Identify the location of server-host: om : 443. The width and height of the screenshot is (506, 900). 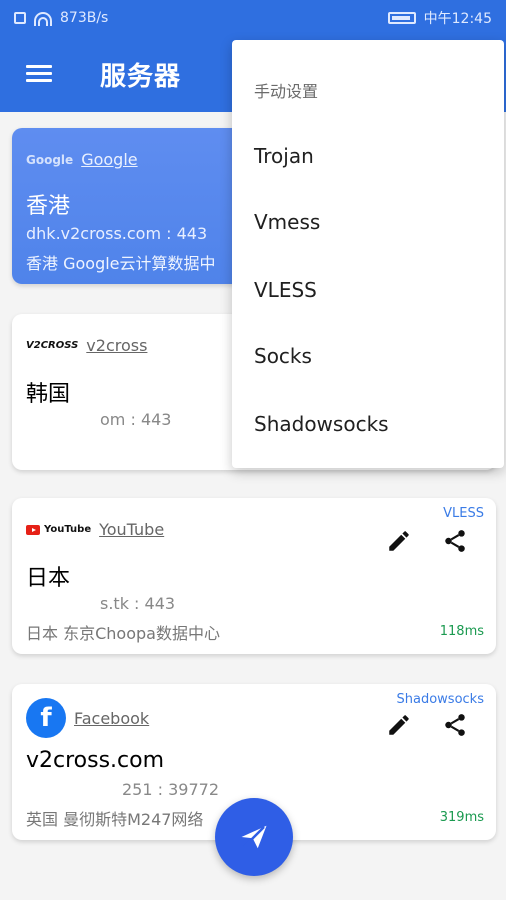
(136, 419).